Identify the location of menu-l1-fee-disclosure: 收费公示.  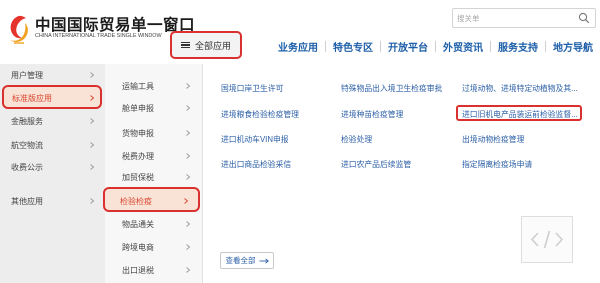
(52, 167).